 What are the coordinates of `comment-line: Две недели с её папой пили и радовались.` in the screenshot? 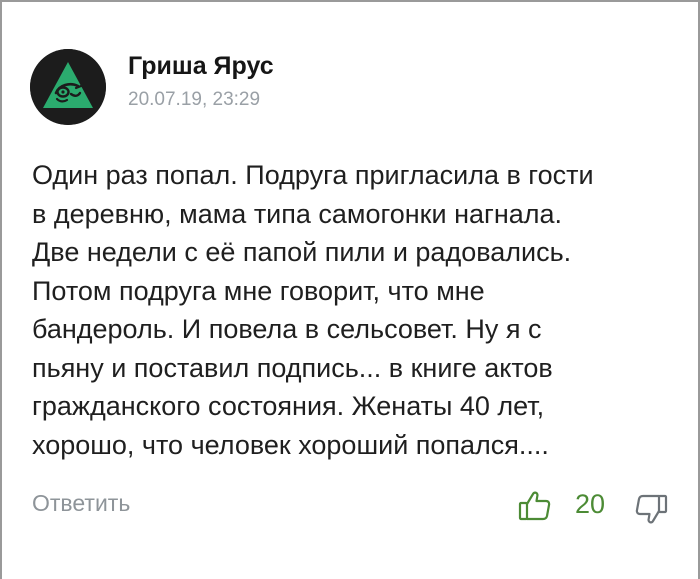 It's located at (302, 252).